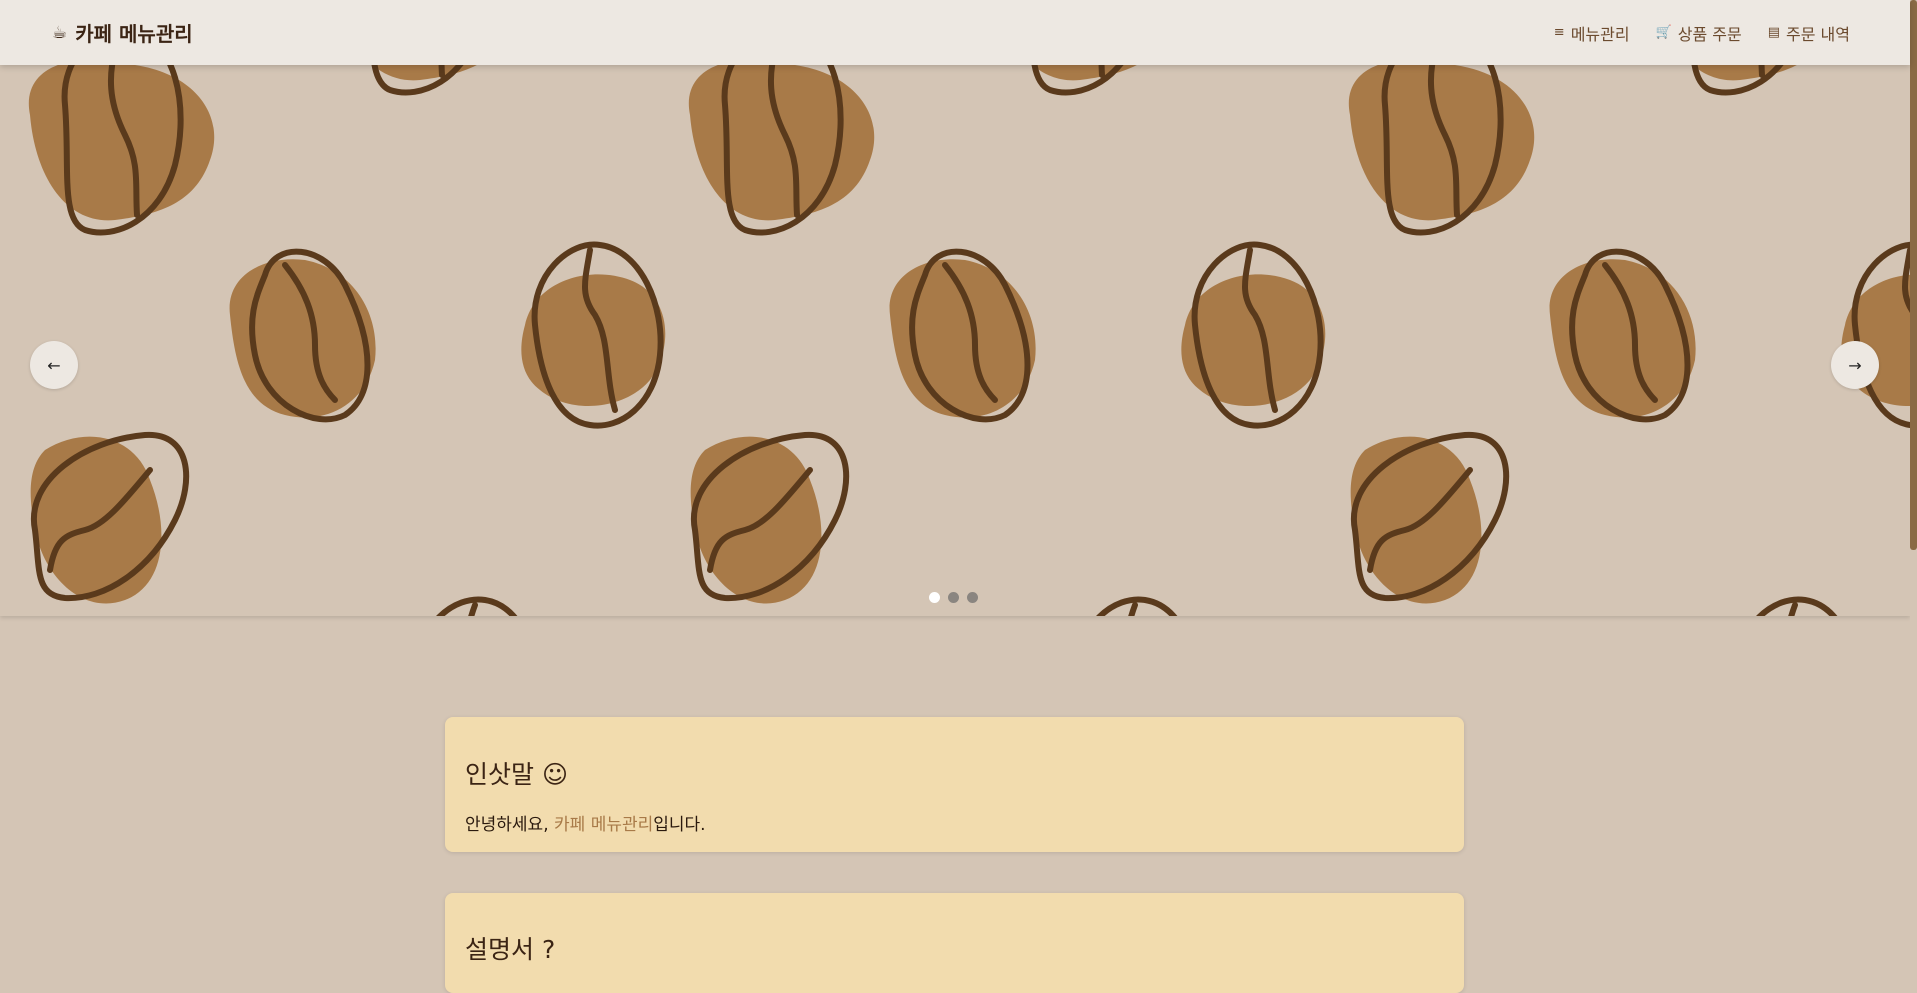 The width and height of the screenshot is (1917, 993). I want to click on nav-order-history: ▤ 주문 내역, so click(1809, 33).